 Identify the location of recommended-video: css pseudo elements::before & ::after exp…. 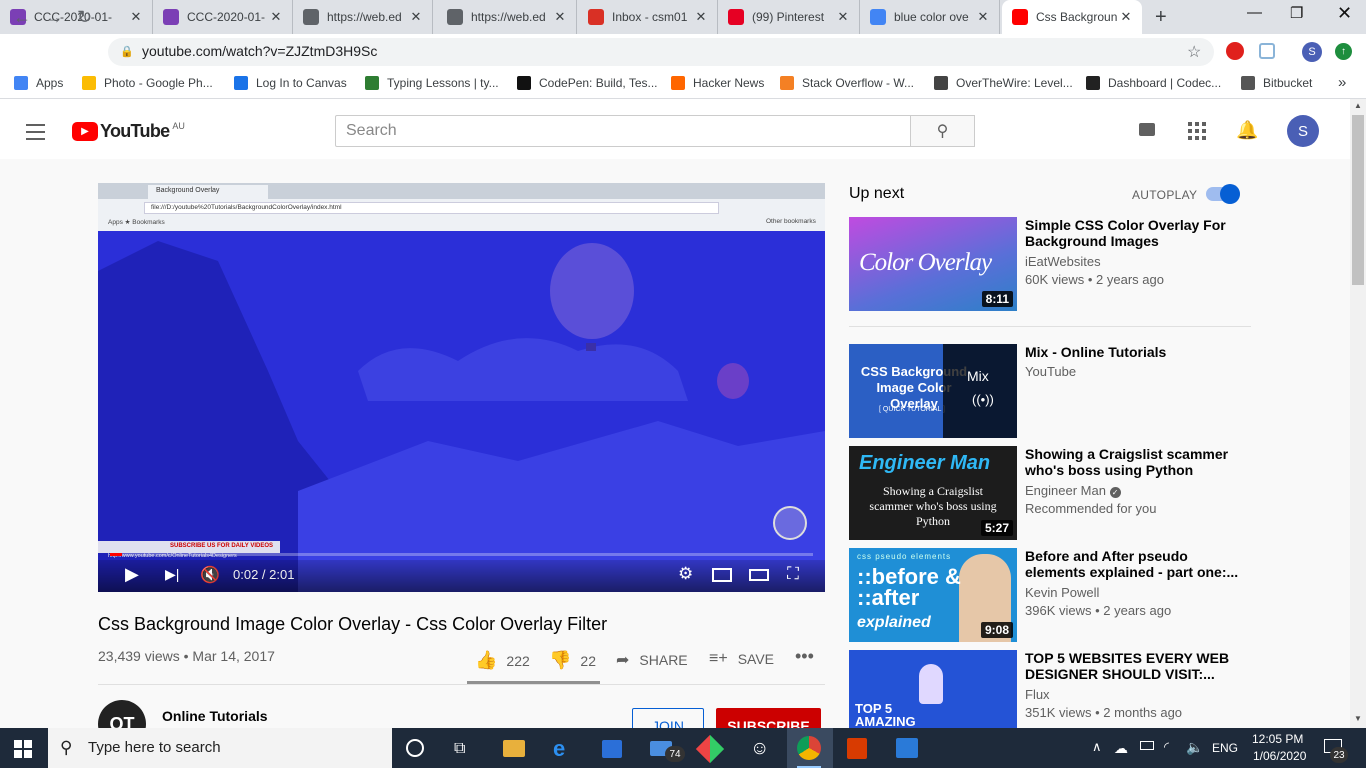
(1050, 595).